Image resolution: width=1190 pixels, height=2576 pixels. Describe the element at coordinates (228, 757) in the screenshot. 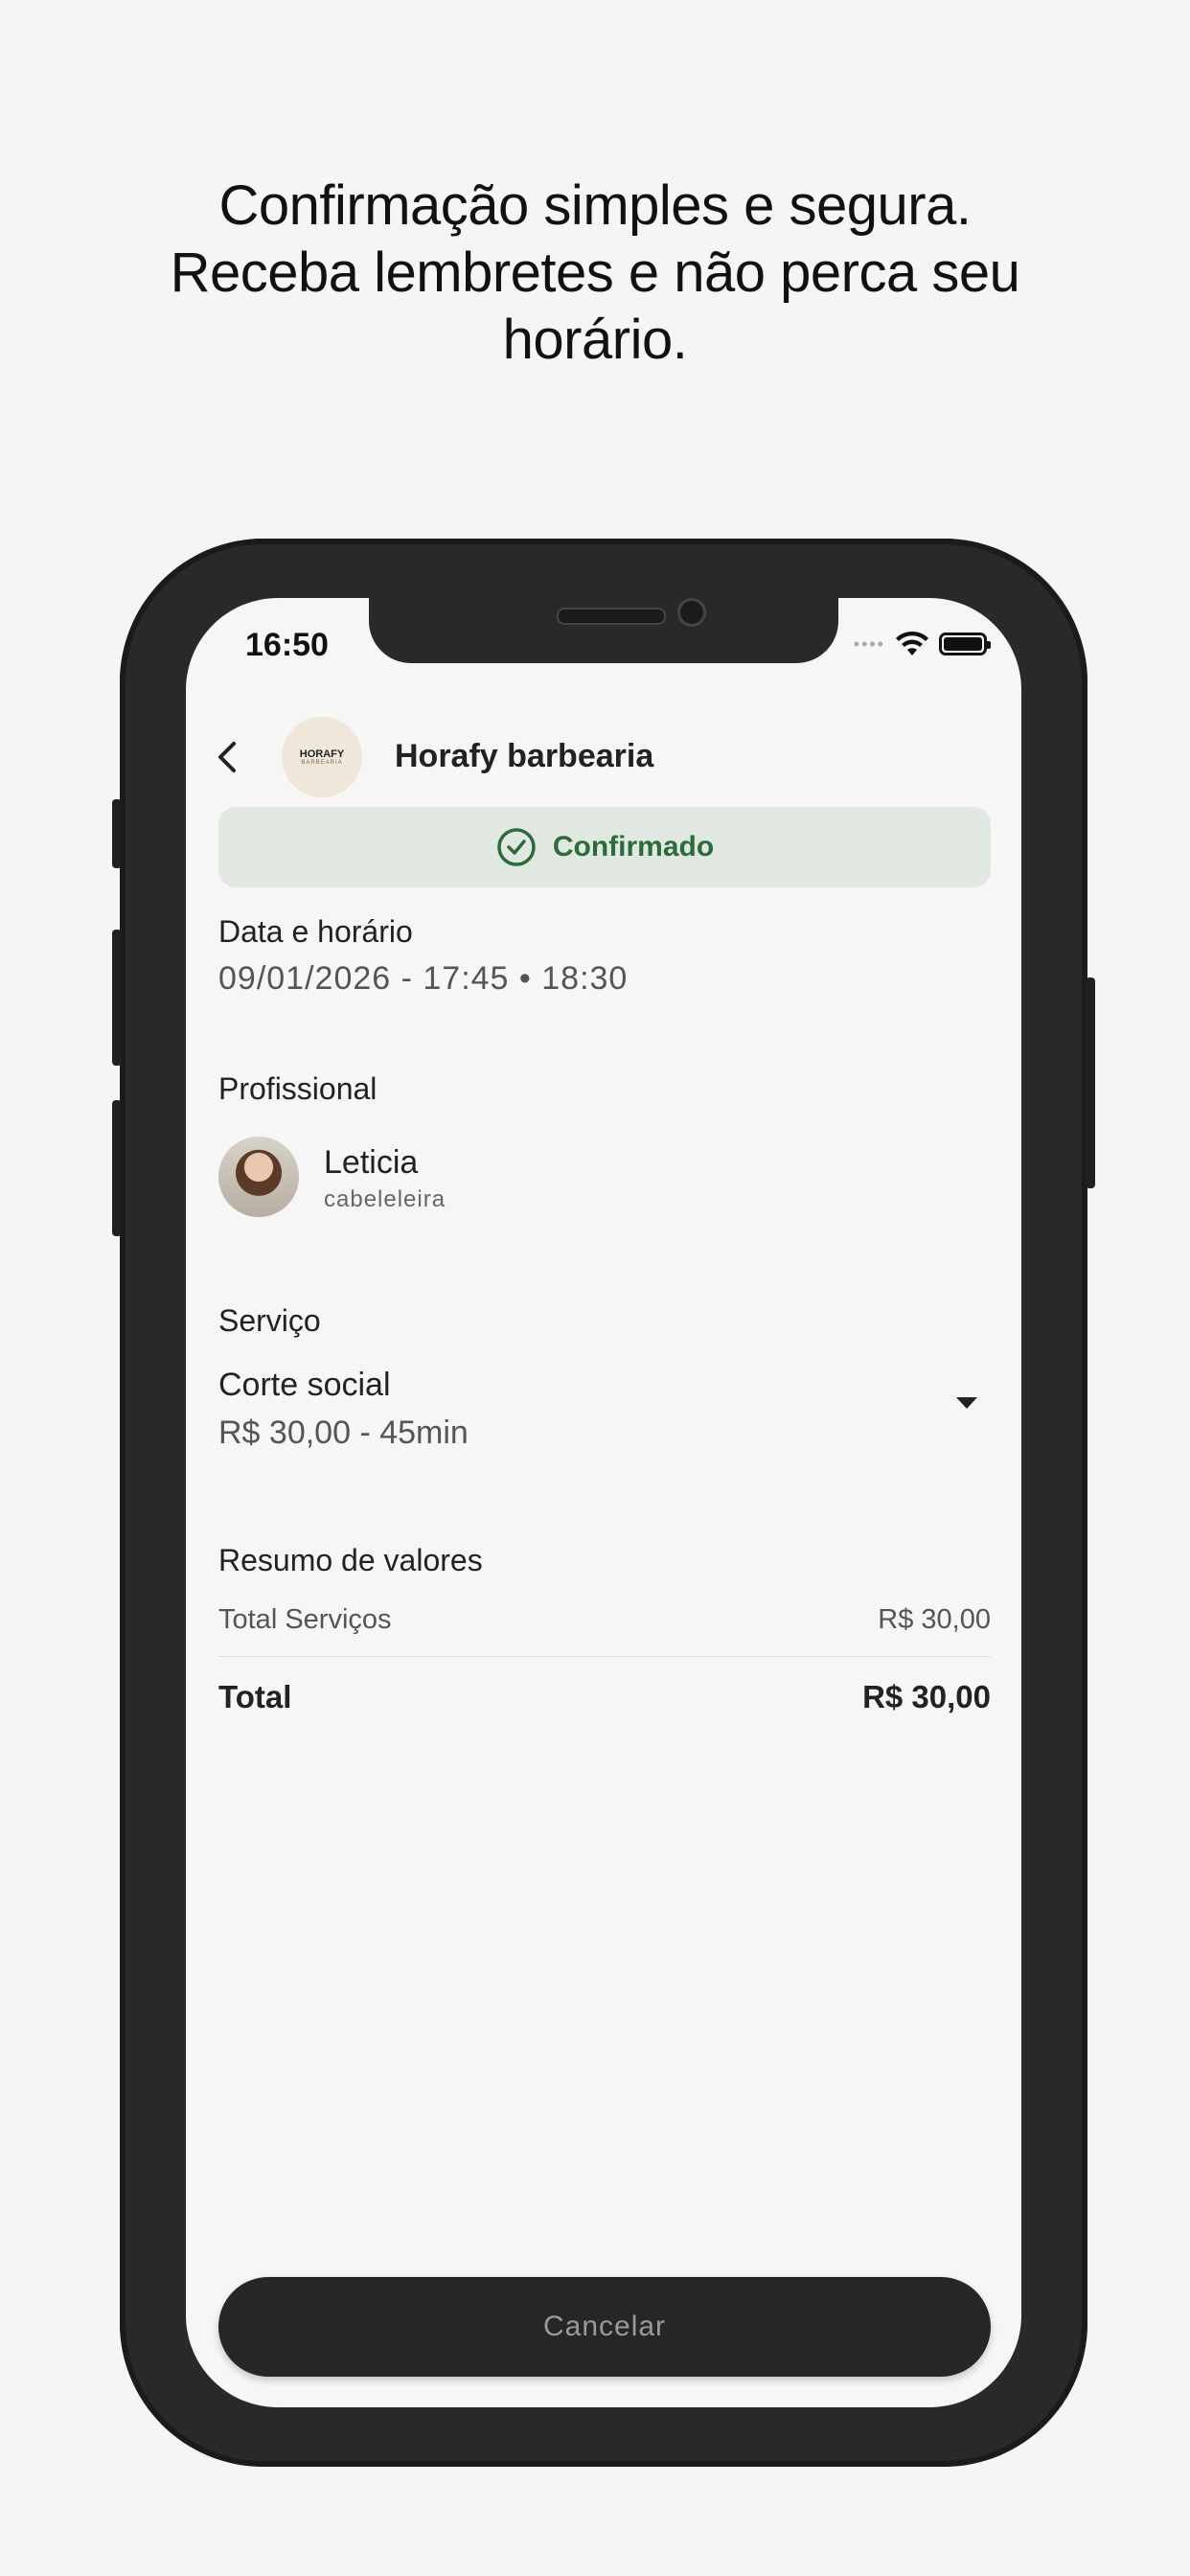

I see `back-arrow-icon` at that location.